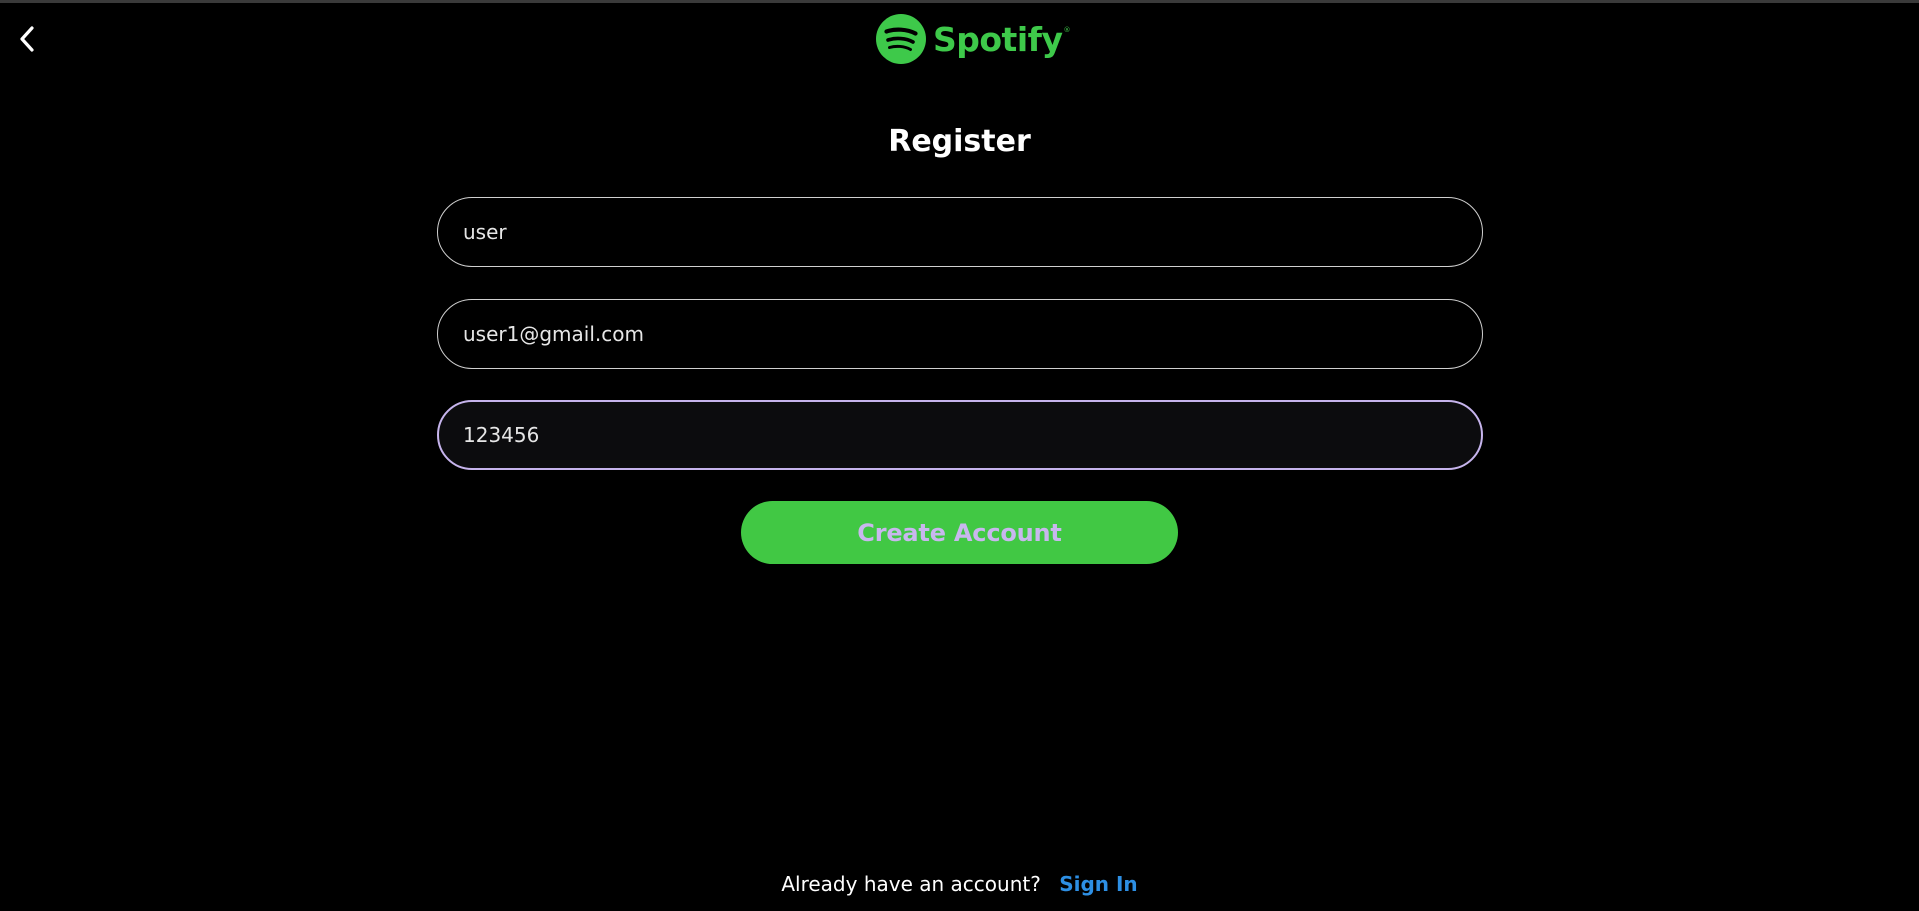 The image size is (1919, 911). Describe the element at coordinates (960, 435) in the screenshot. I see `password-field` at that location.